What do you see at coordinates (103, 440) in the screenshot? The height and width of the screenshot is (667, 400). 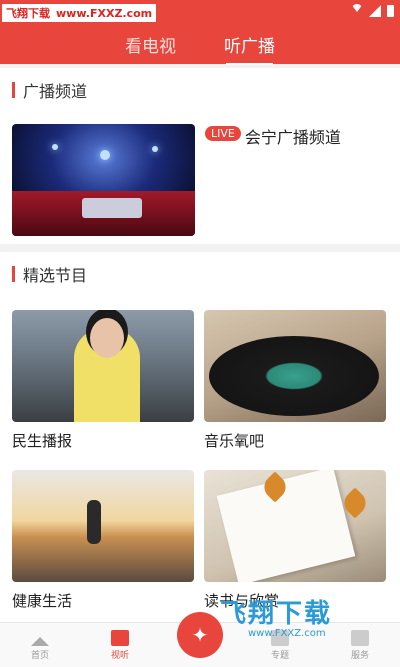 I see `program-title: 民生播报` at bounding box center [103, 440].